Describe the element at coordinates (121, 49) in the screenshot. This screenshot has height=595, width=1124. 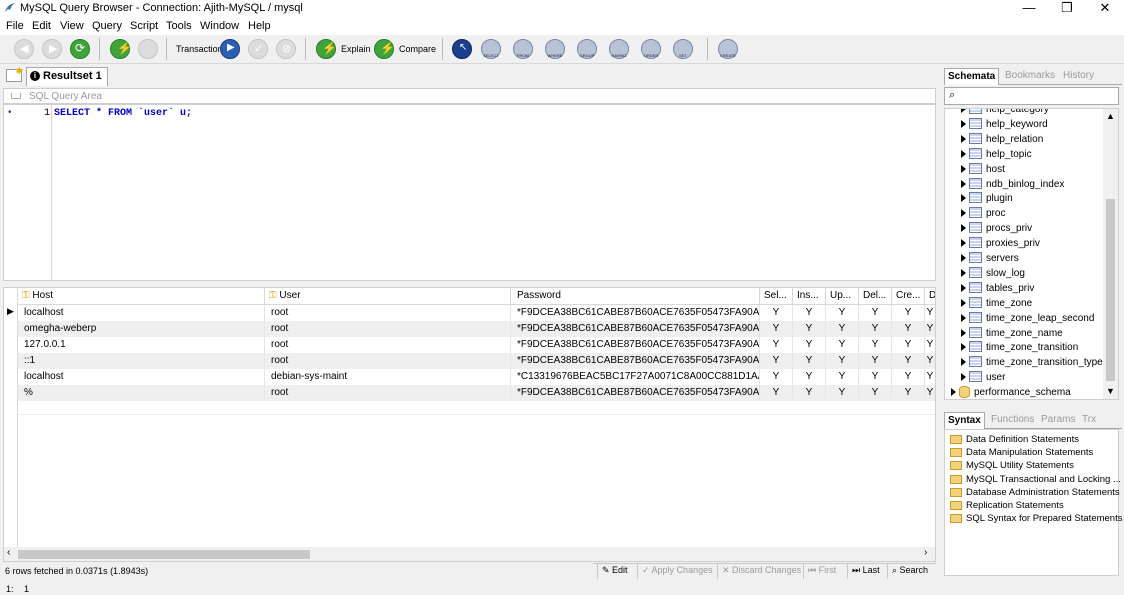
I see `execute-icon: ⚡` at that location.